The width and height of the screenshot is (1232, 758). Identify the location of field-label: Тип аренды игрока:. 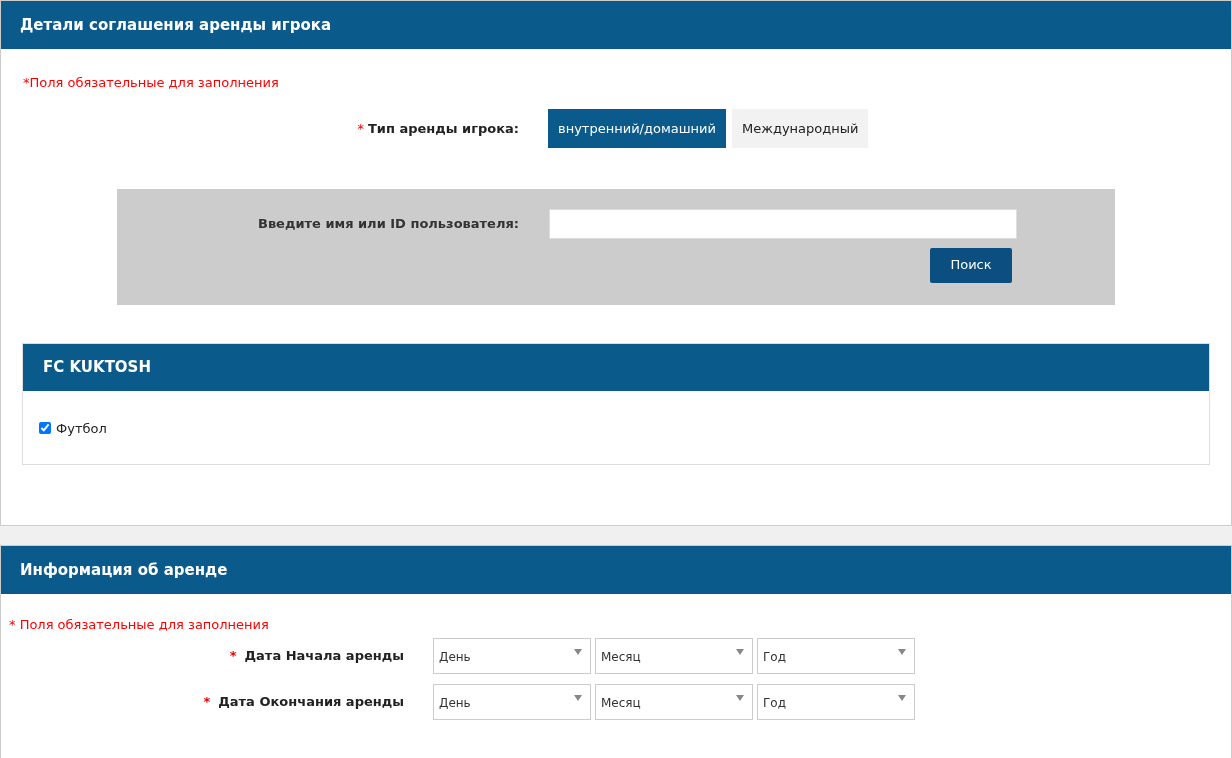
(443, 128).